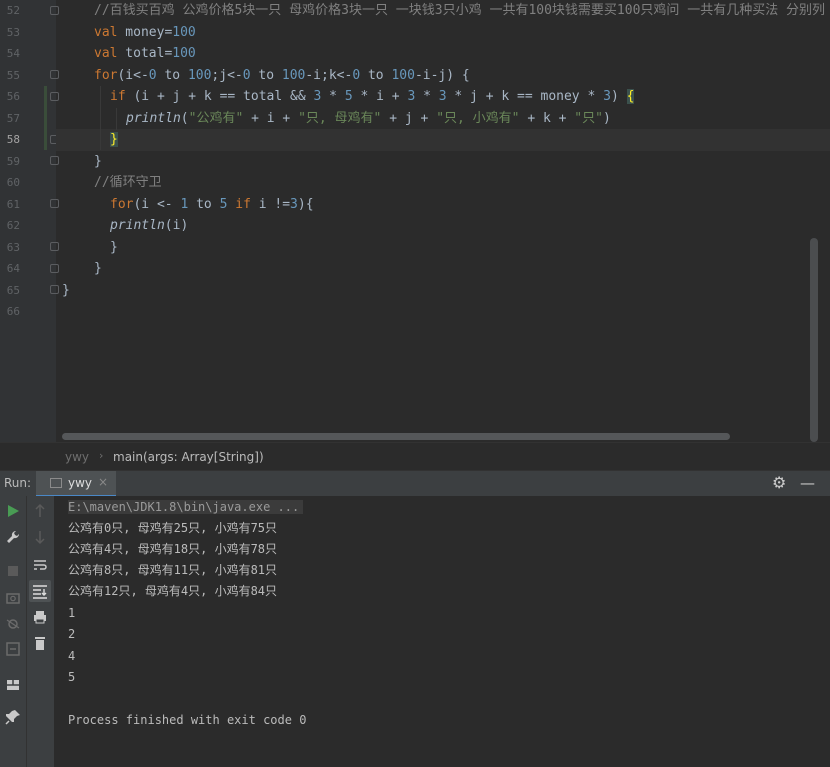 This screenshot has width=830, height=767. I want to click on run-tab-label: ywy, so click(80, 483).